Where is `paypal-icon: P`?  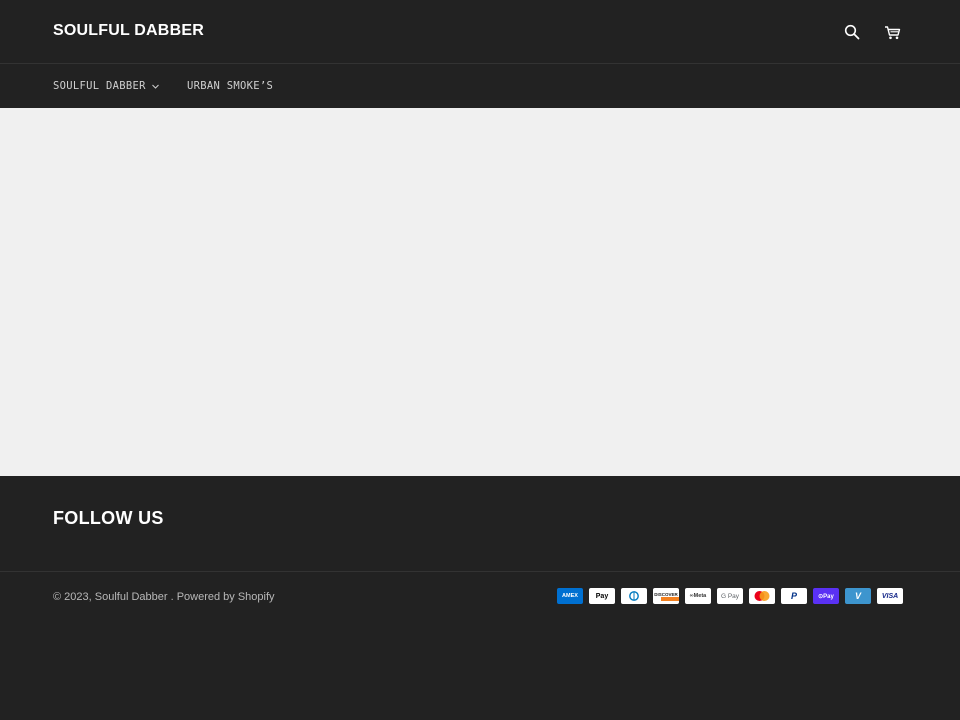 paypal-icon: P is located at coordinates (794, 596).